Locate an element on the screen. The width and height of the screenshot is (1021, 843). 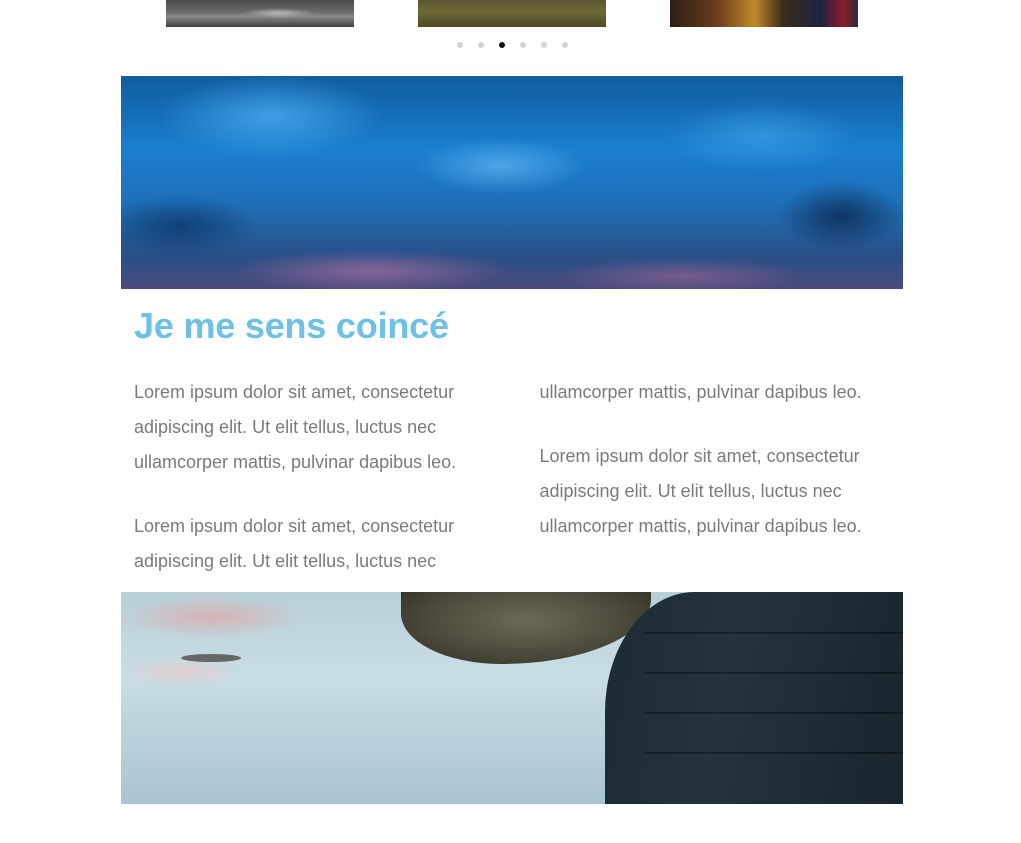
carousel-dot-3-active is located at coordinates (501, 45).